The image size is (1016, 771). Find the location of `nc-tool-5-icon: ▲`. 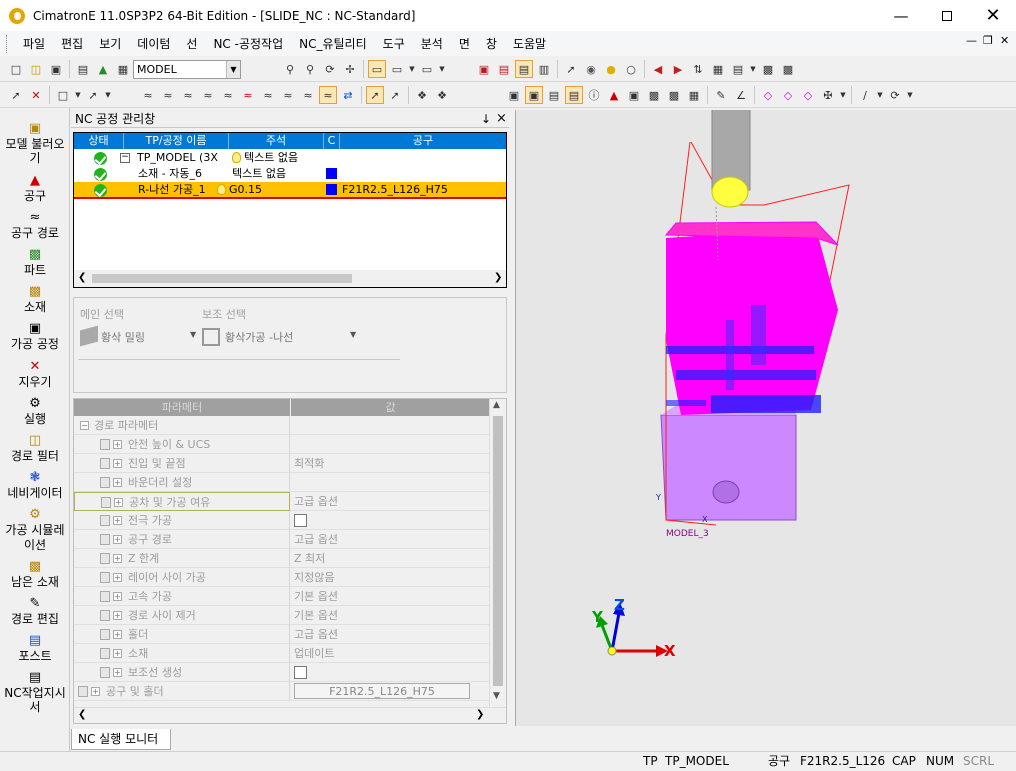

nc-tool-5-icon: ▲ is located at coordinates (614, 95).